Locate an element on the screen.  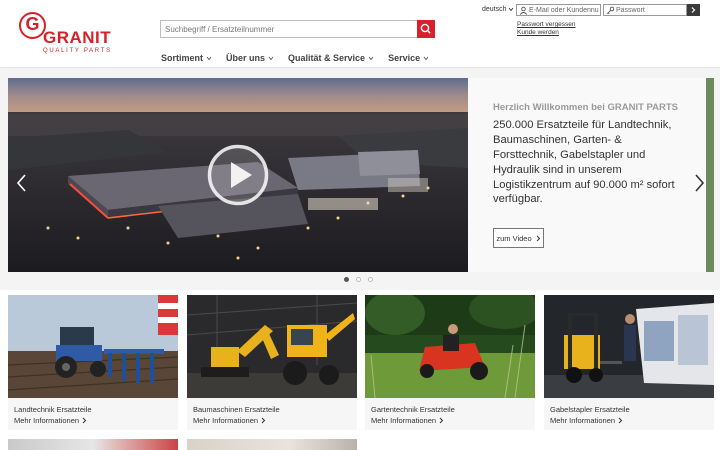
nav-item-qualitaet-service: Qualität & Service is located at coordinates (331, 58).